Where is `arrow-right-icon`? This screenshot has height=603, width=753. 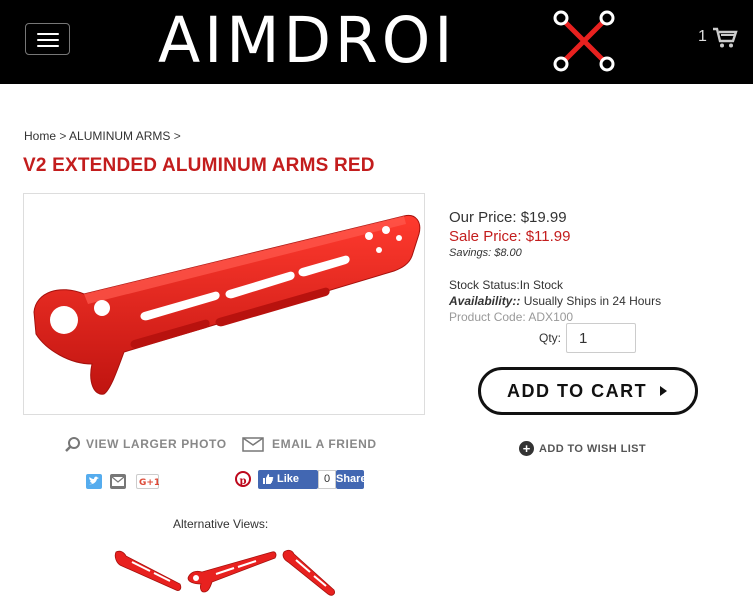 arrow-right-icon is located at coordinates (663, 391).